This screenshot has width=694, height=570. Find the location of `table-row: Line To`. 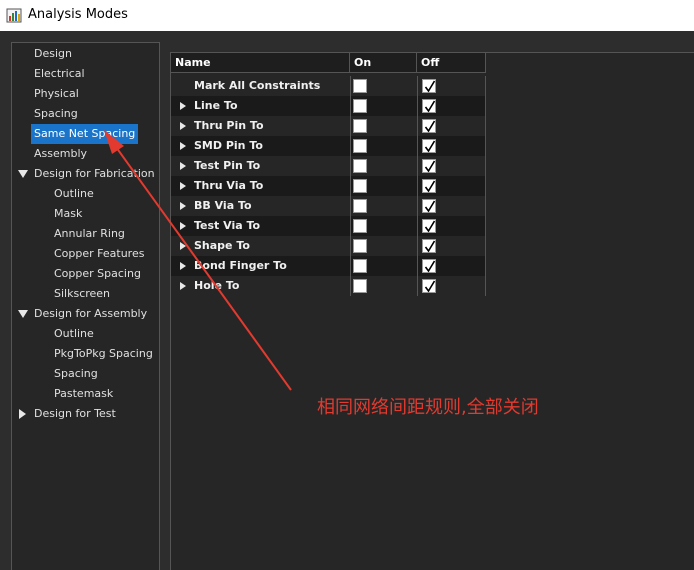

table-row: Line To is located at coordinates (328, 106).